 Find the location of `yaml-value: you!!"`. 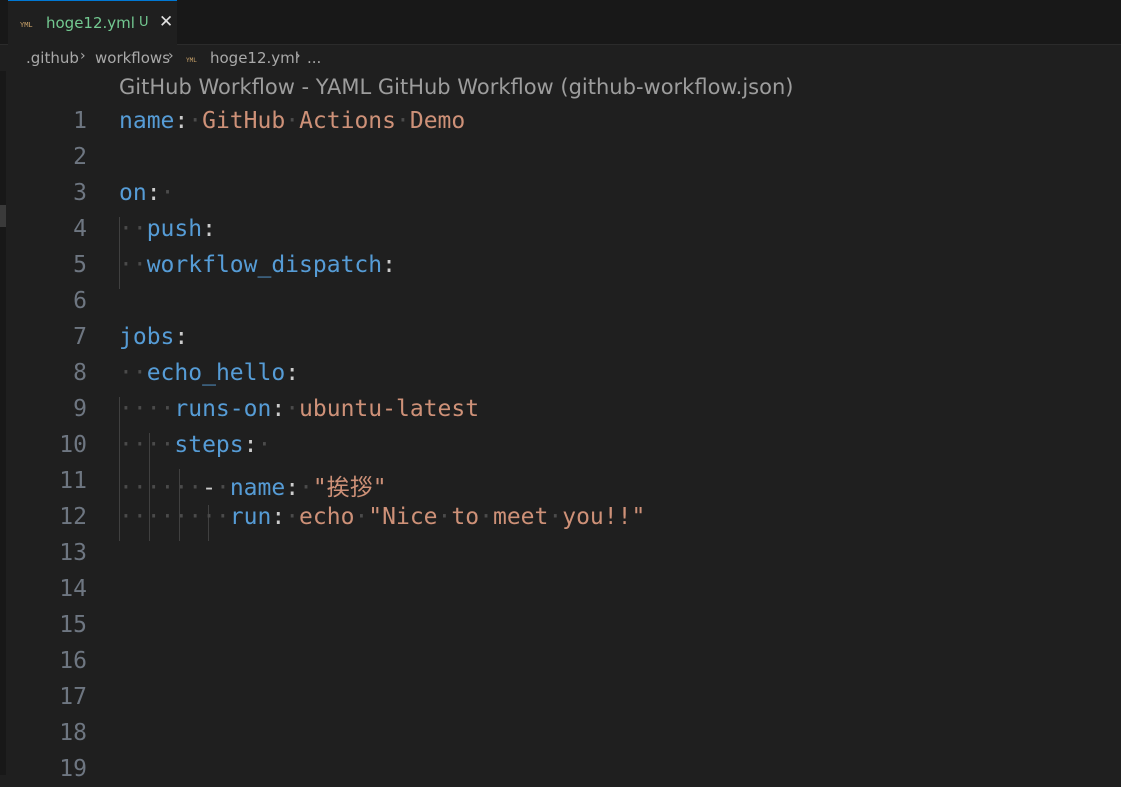

yaml-value: you!!" is located at coordinates (604, 517).